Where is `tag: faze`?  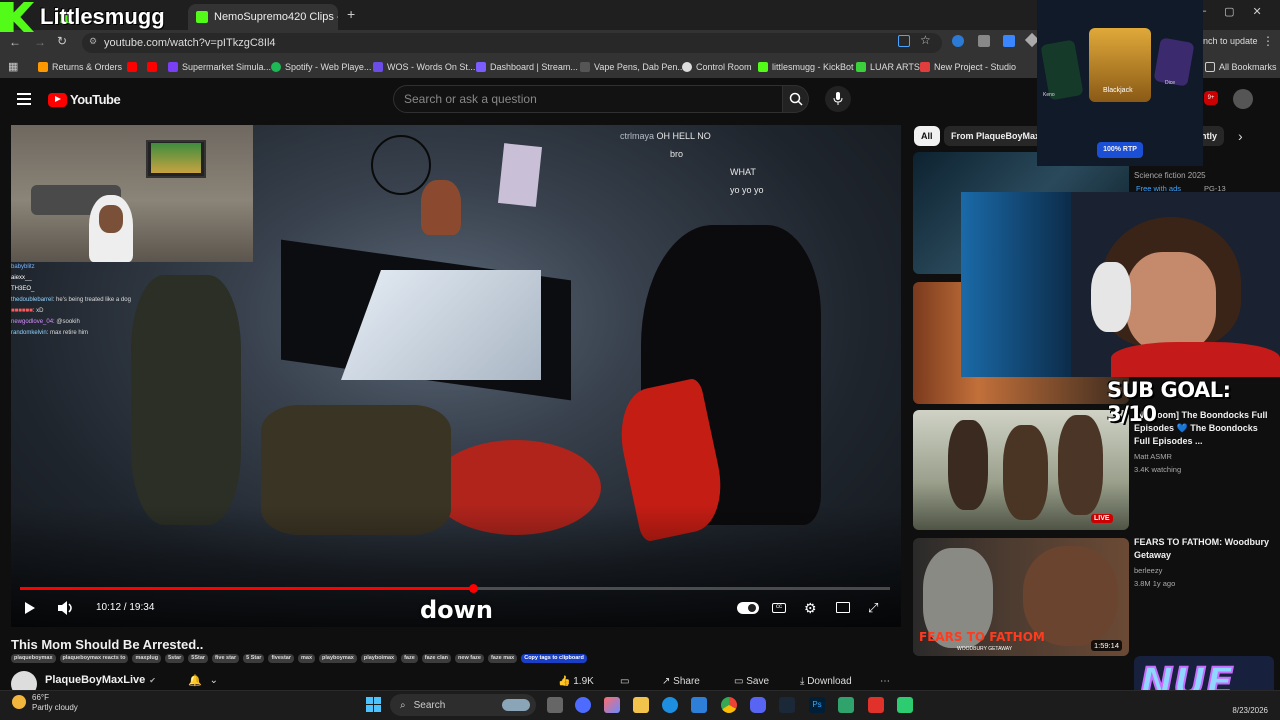
tag: faze is located at coordinates (409, 658).